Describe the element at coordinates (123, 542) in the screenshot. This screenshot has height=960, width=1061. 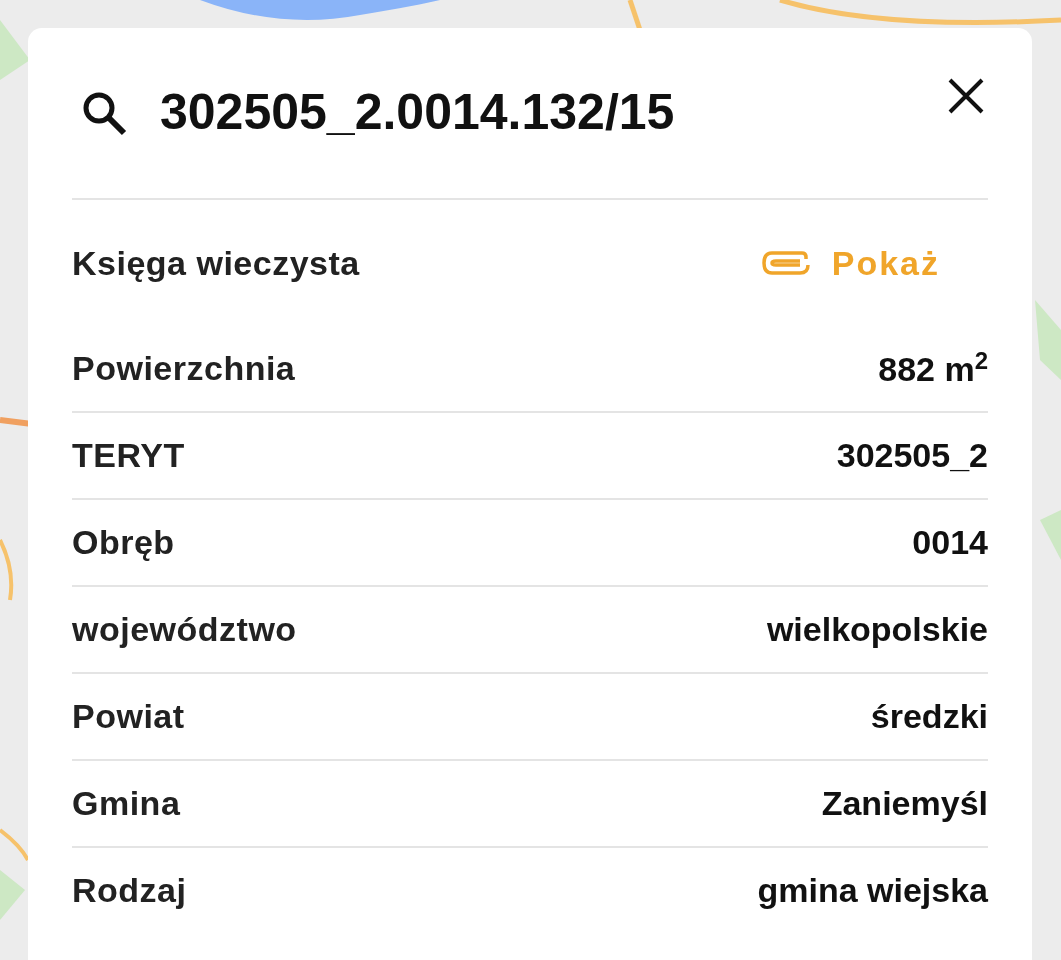
I see `row-label: Obręb` at that location.